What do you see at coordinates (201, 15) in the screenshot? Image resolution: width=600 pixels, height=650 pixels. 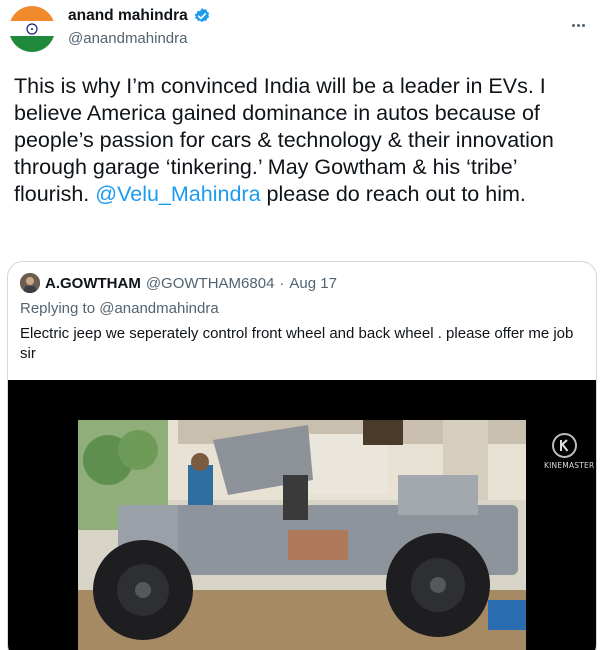 I see `verified-badge-icon` at bounding box center [201, 15].